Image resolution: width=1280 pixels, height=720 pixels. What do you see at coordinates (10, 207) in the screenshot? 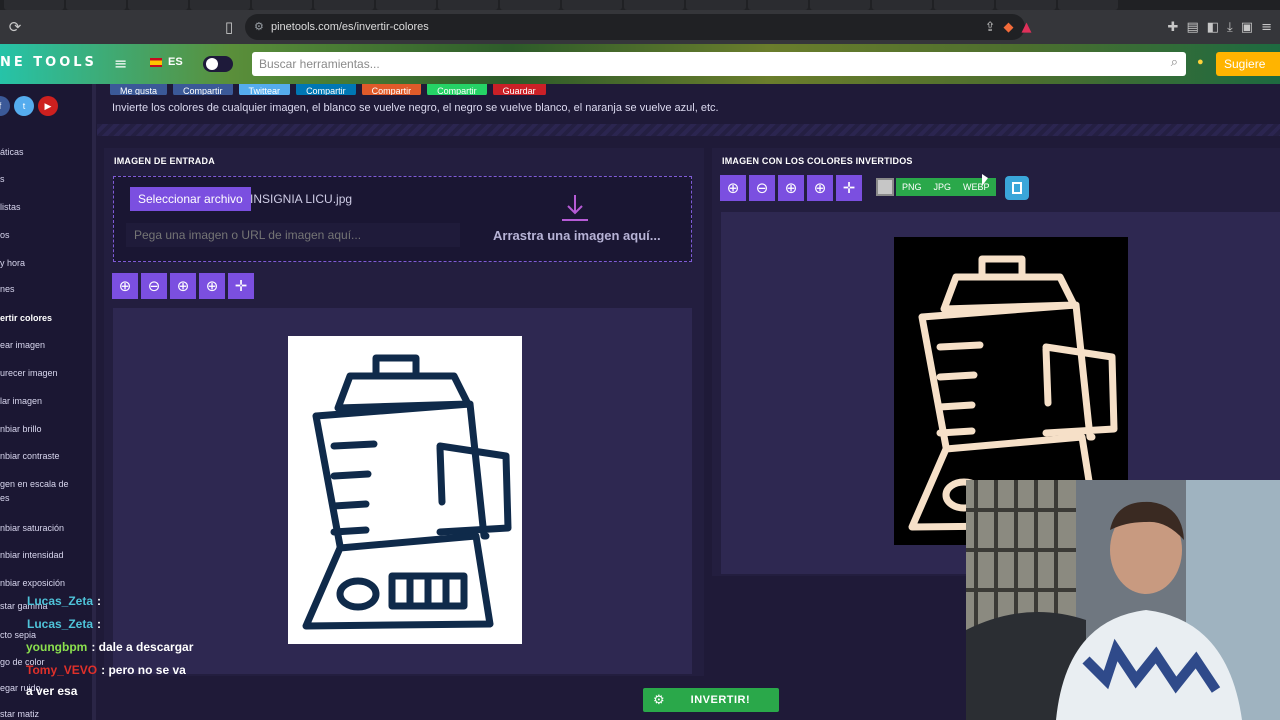
I see `sidebar-item: listas` at bounding box center [10, 207].